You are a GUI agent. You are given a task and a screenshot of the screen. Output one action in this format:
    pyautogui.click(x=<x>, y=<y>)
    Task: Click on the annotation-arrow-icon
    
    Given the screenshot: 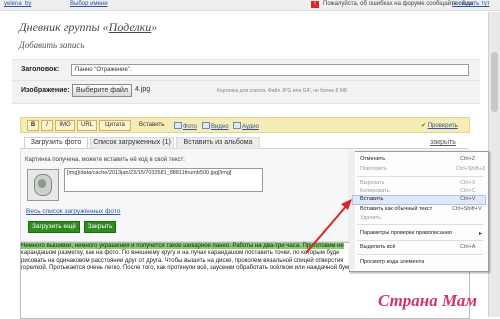 What is the action you would take?
    pyautogui.click(x=328, y=226)
    